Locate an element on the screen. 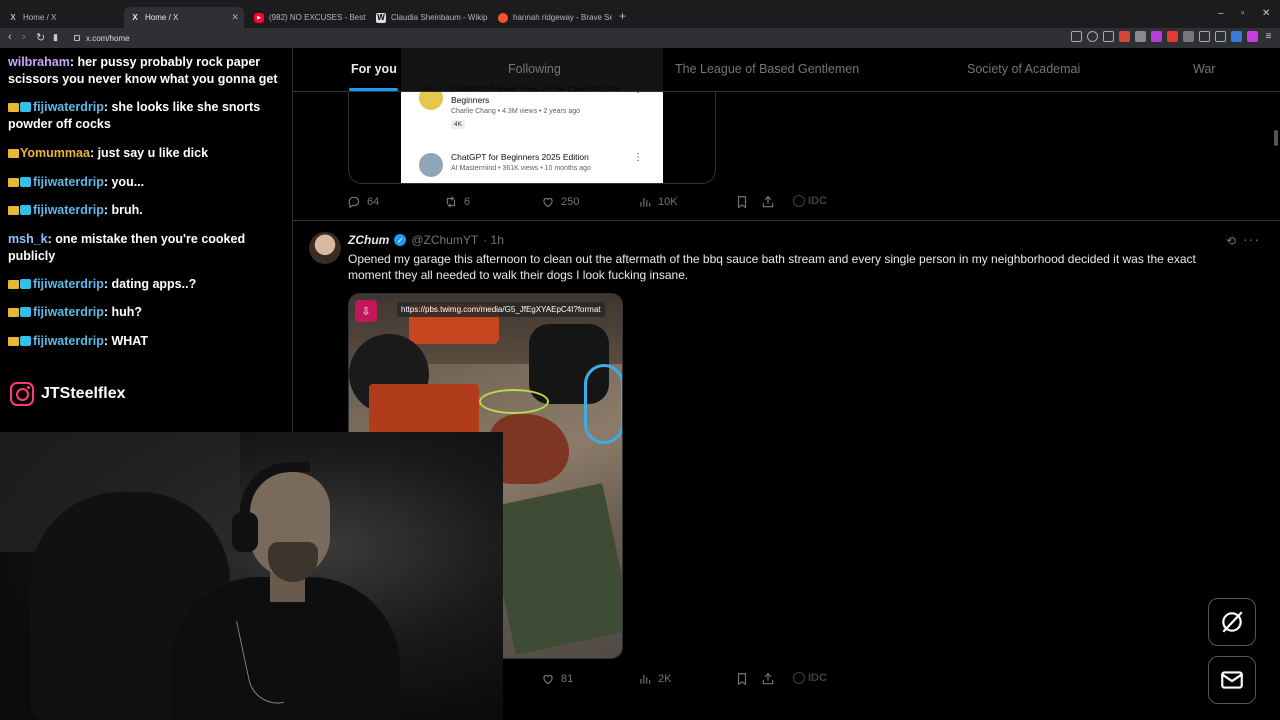 This screenshot has width=1280, height=720. quality-badge: 4K is located at coordinates (458, 124).